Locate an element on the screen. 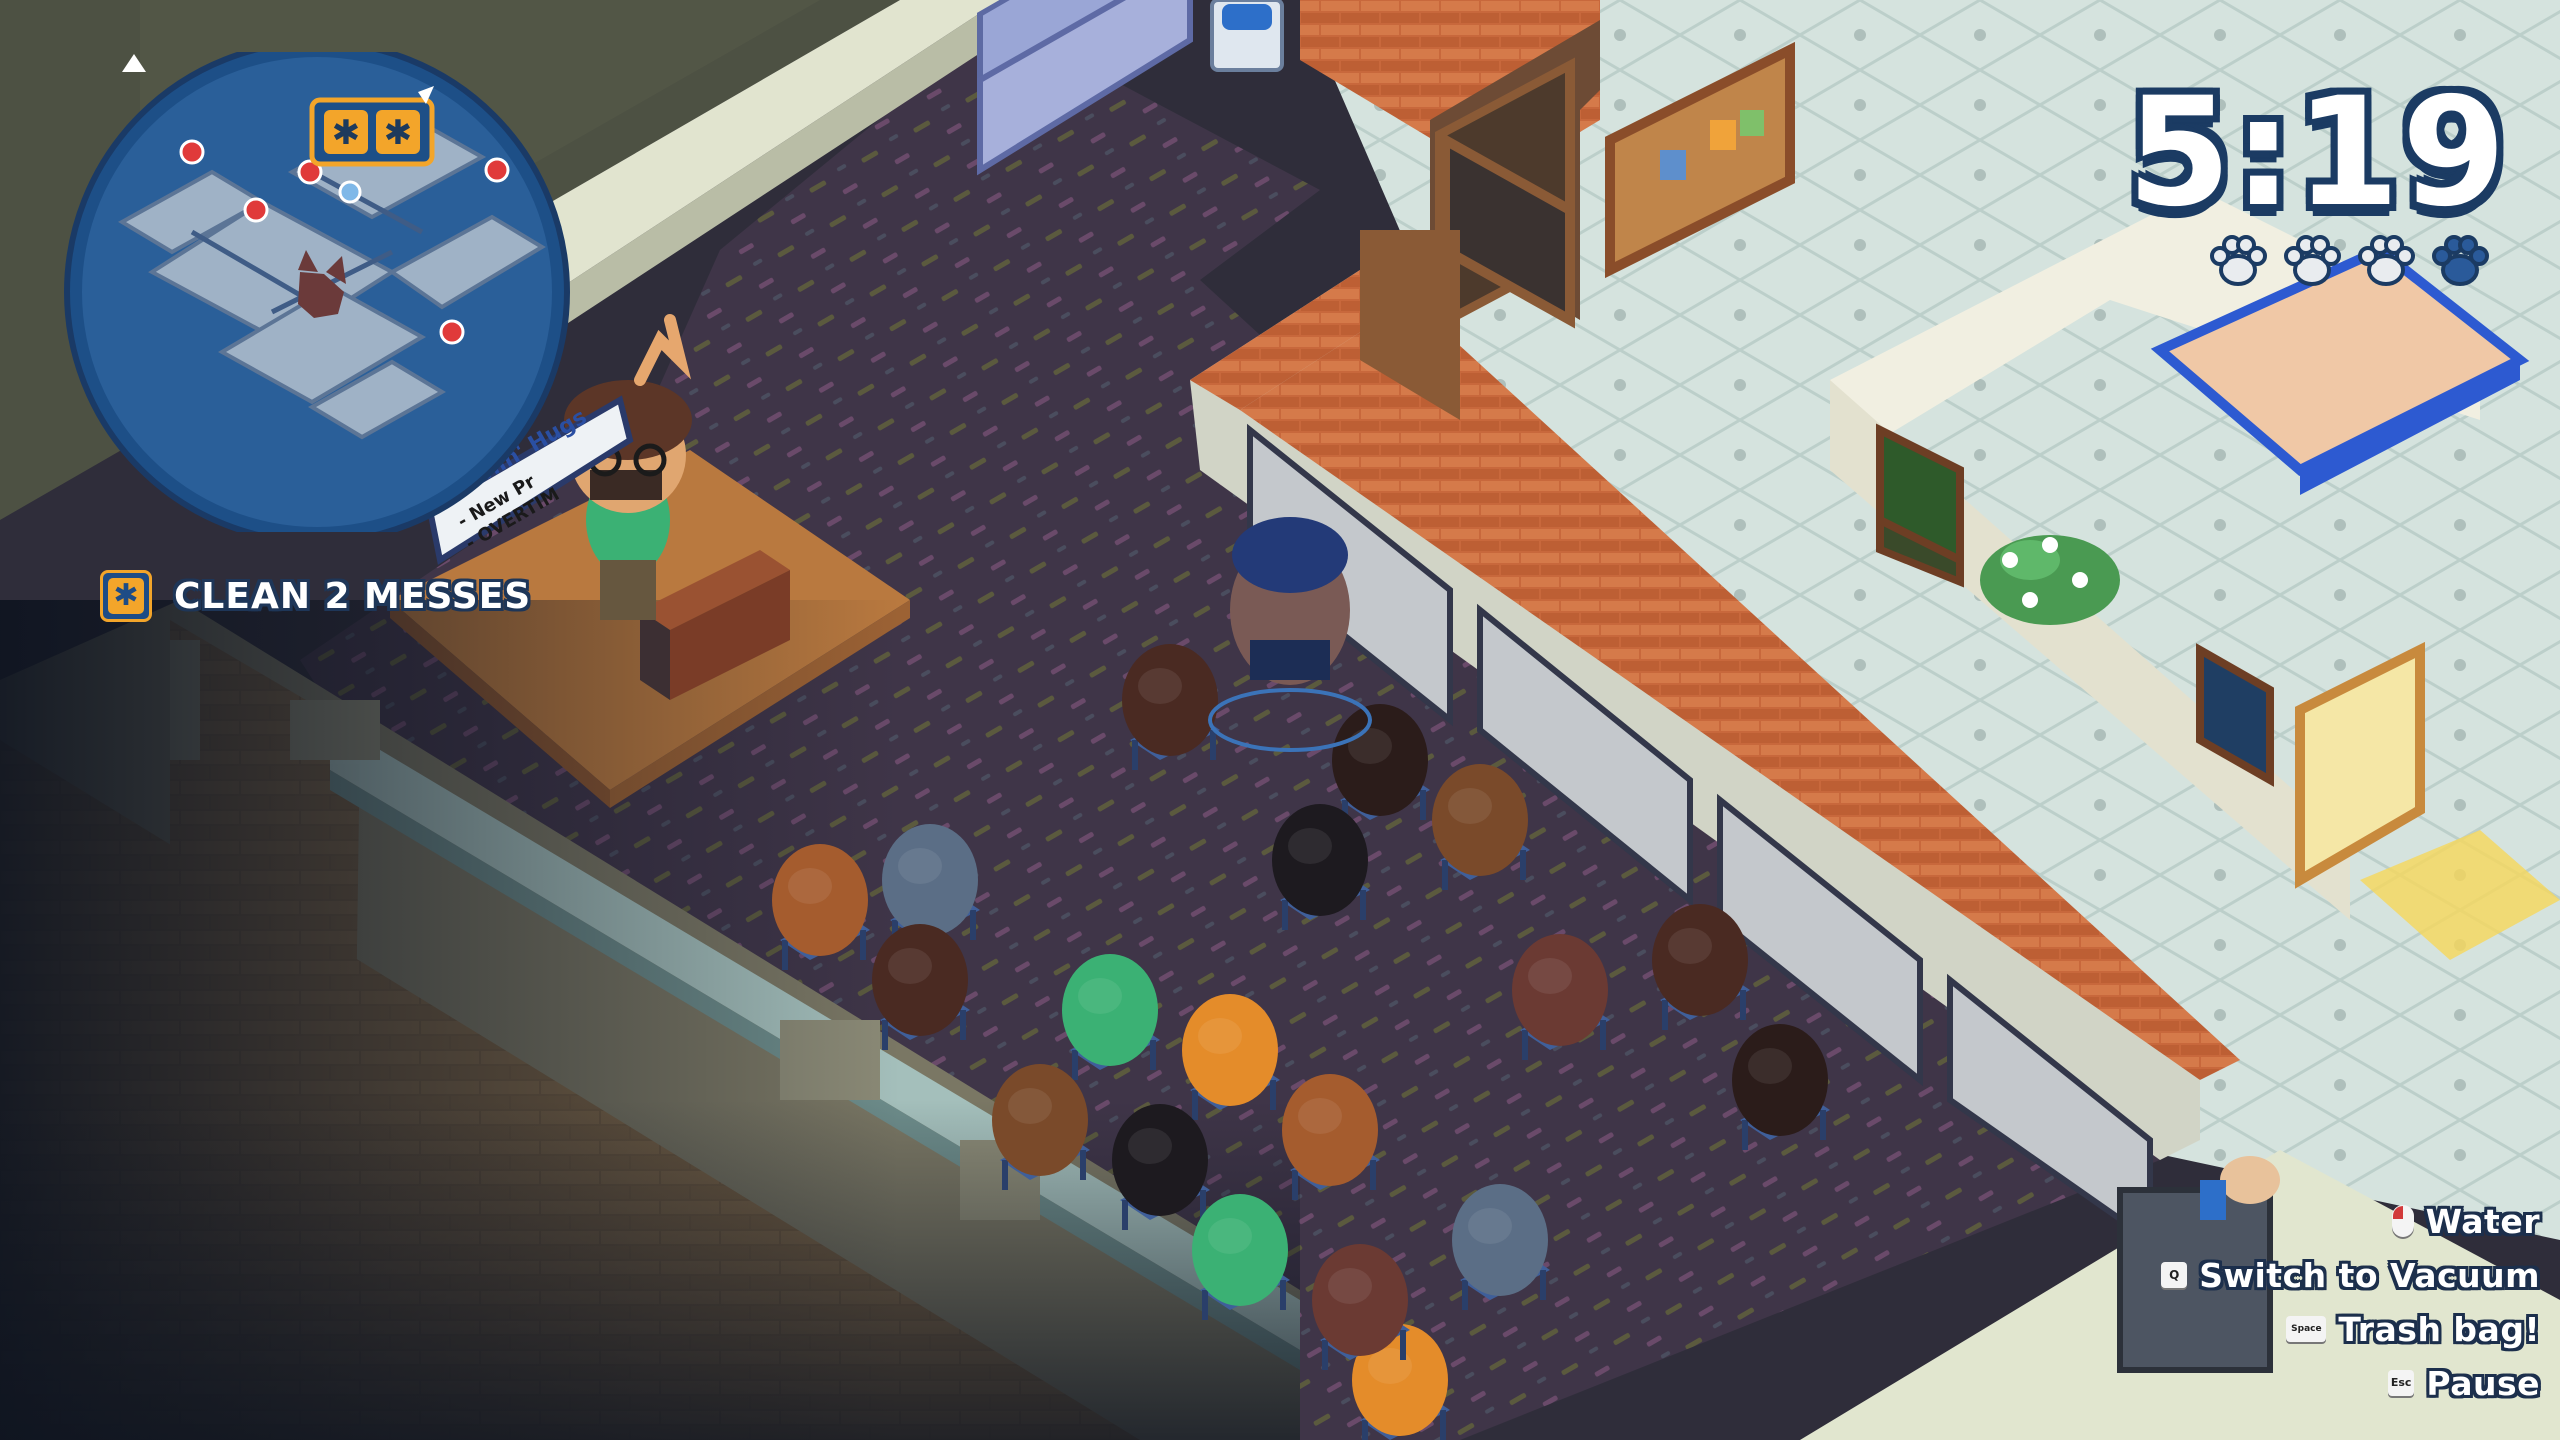 The width and height of the screenshot is (2560, 1440). minimap: ✱ ✱ is located at coordinates (317, 292).